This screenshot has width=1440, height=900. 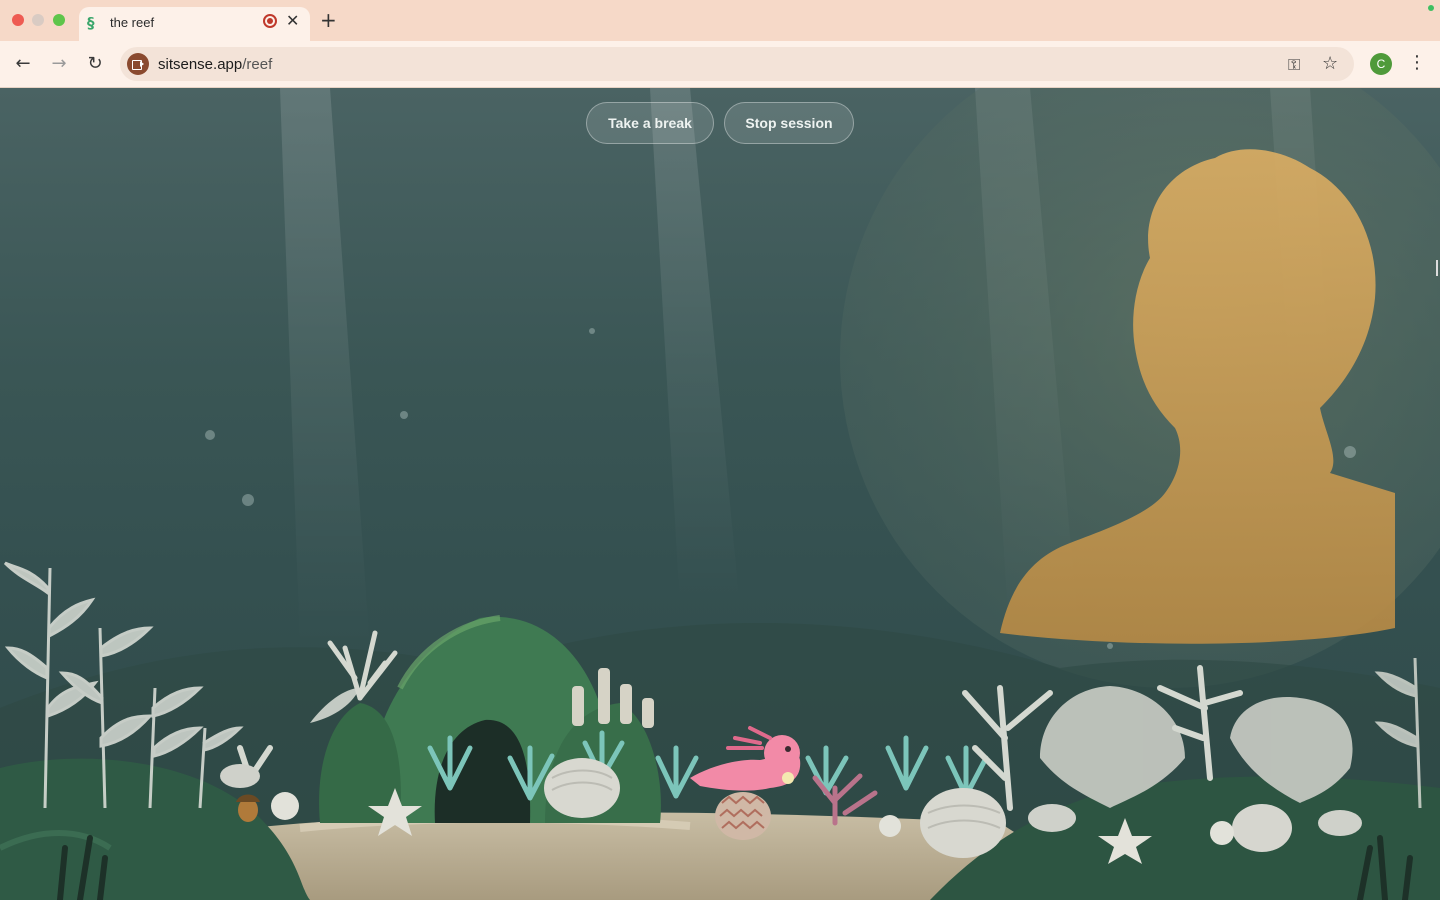 I want to click on url-text: sitsense.app/reef, so click(x=215, y=64).